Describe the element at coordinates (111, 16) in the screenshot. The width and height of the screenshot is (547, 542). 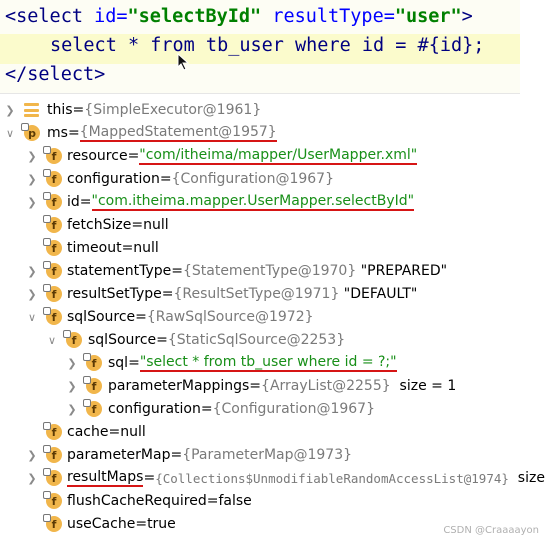
I see `id-attr: id=` at that location.